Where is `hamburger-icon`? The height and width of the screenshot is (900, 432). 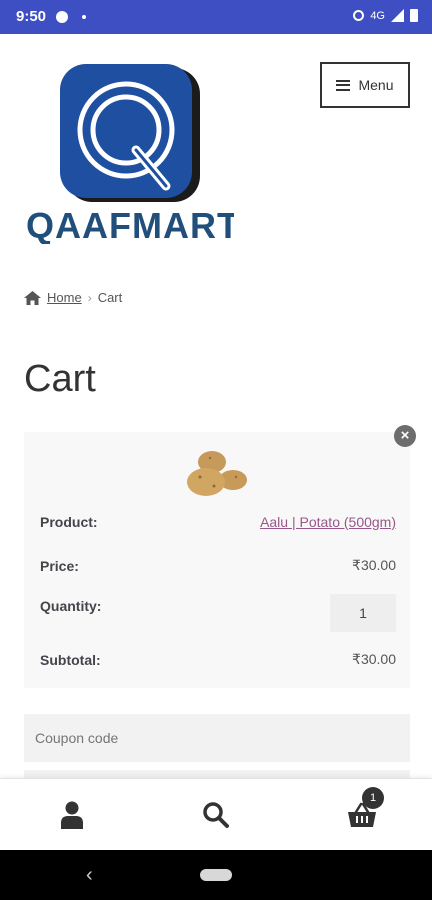 hamburger-icon is located at coordinates (343, 85).